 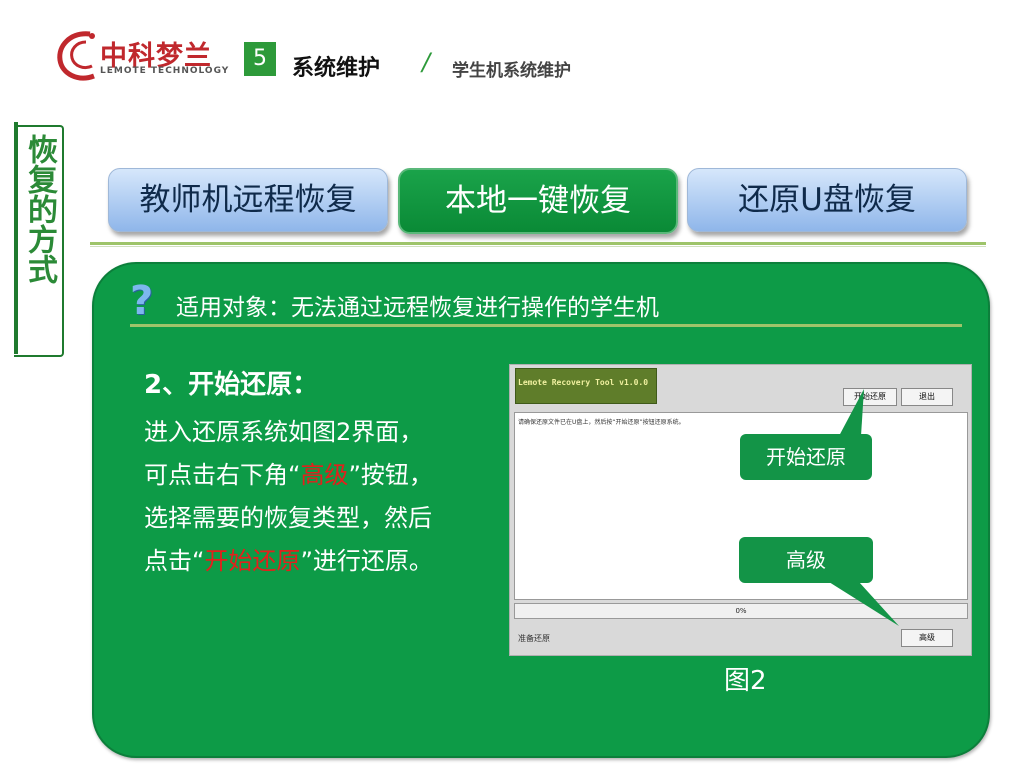 I want to click on tab-usb-restore-recovery: 还原U盘恢复, so click(x=827, y=200).